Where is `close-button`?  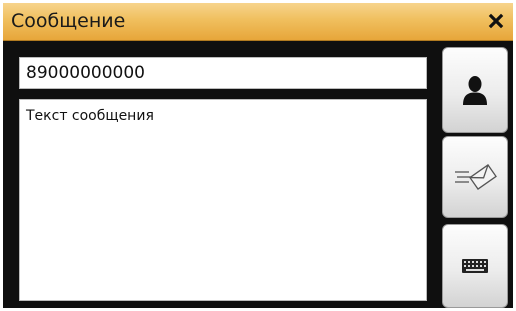
close-button is located at coordinates (496, 21).